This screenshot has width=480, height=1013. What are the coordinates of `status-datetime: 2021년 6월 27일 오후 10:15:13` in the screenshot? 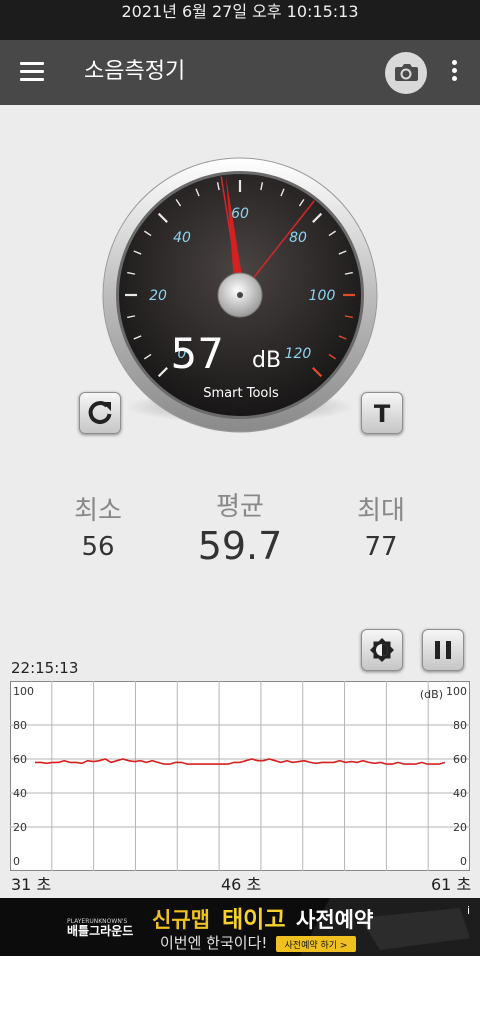 It's located at (240, 11).